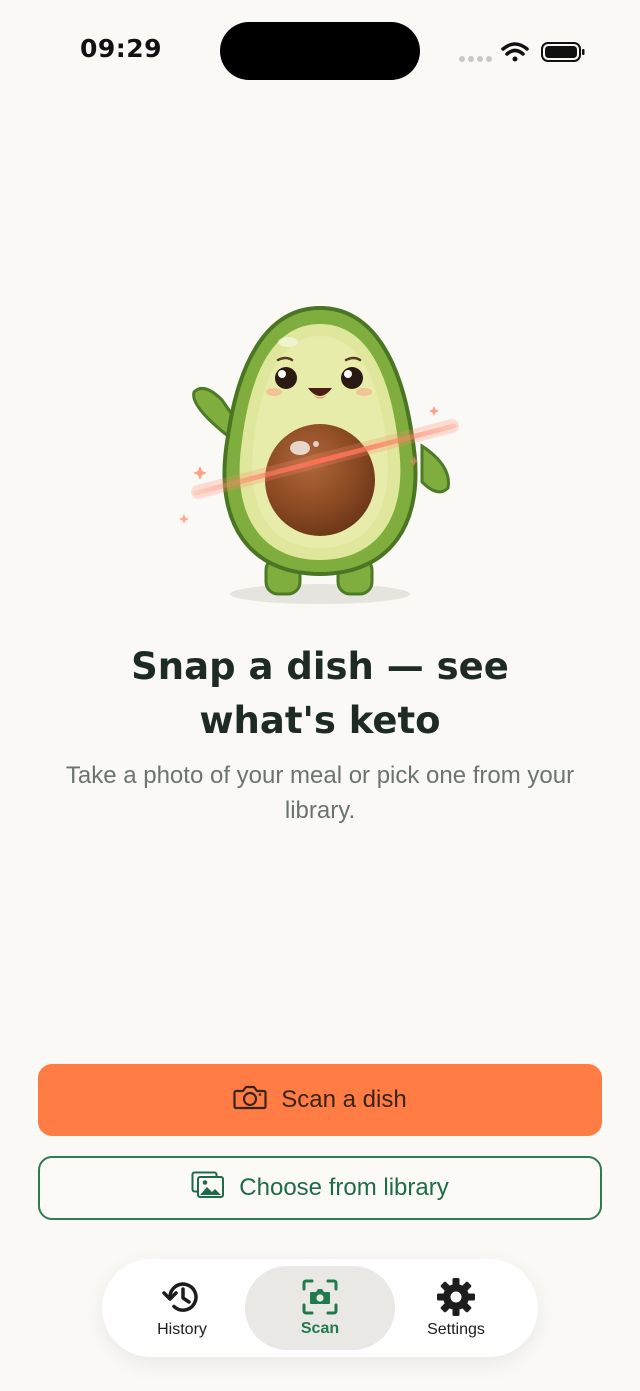 The image size is (640, 1391). I want to click on tab-history: History, so click(182, 1308).